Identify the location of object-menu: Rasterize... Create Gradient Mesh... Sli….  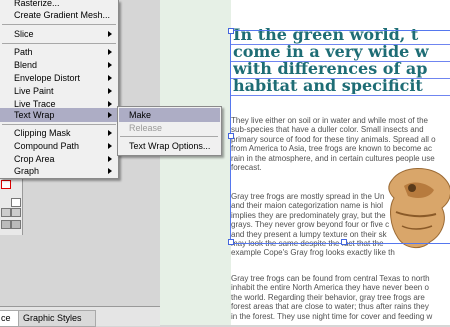
(59, 89).